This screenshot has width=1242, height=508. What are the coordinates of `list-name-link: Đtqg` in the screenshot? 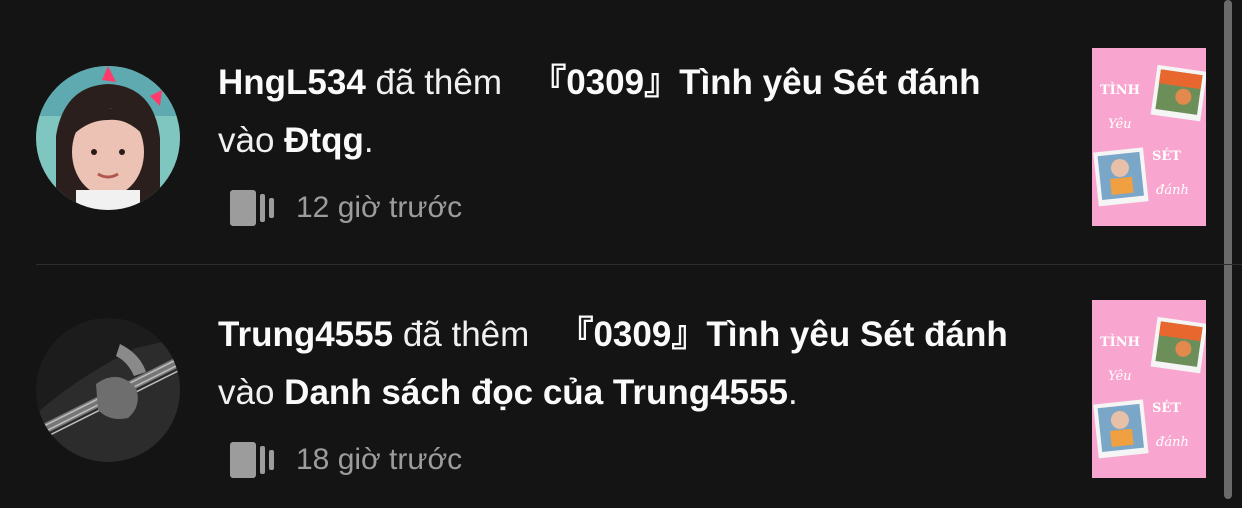 It's located at (324, 140).